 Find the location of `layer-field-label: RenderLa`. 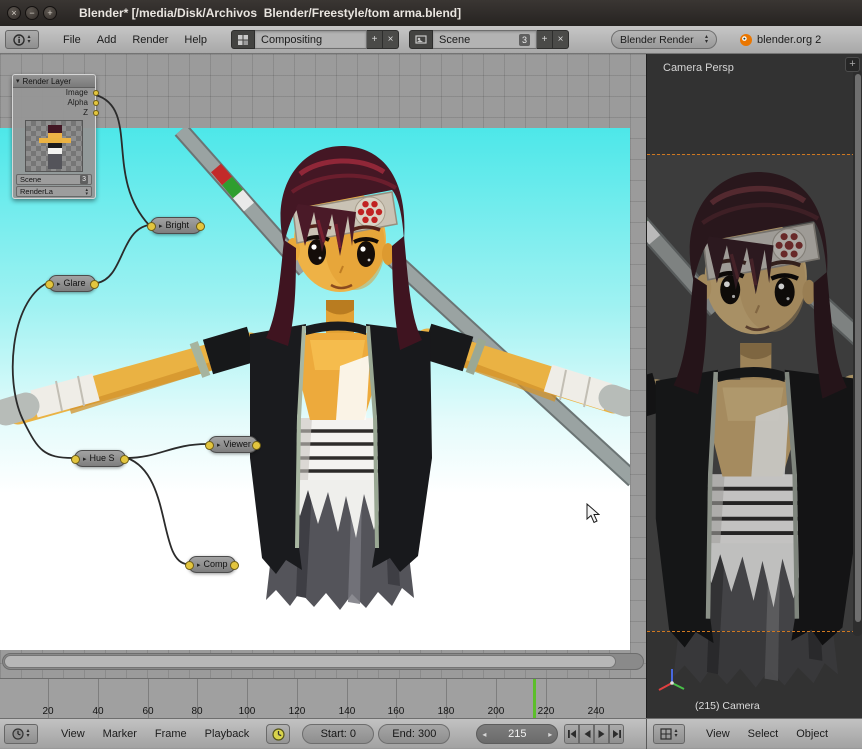

layer-field-label: RenderLa is located at coordinates (36, 191).